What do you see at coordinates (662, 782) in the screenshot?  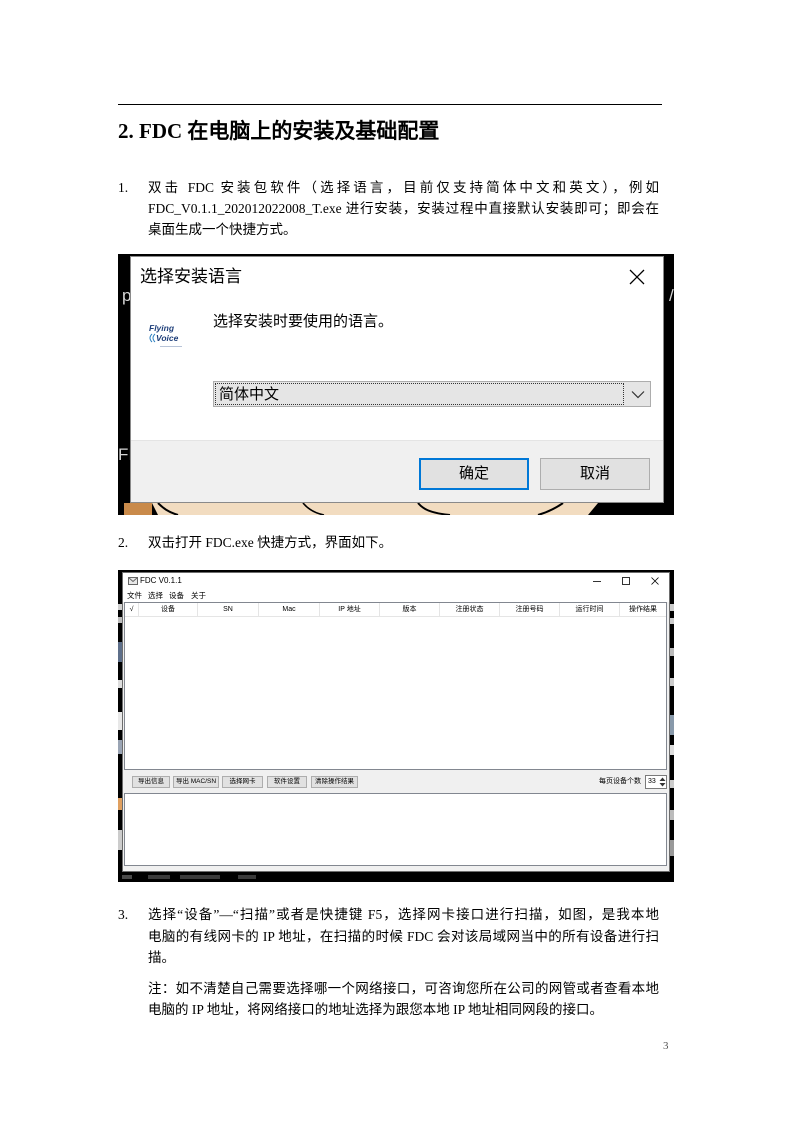 I see `spin-arrows-icon` at bounding box center [662, 782].